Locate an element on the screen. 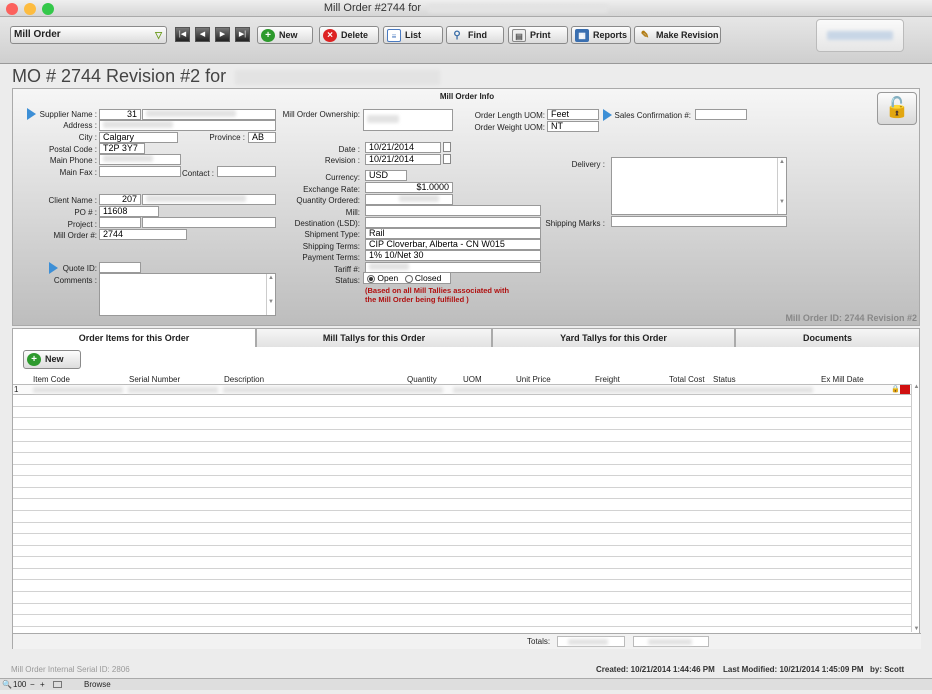  reports-button: ▦ Reports is located at coordinates (601, 35).